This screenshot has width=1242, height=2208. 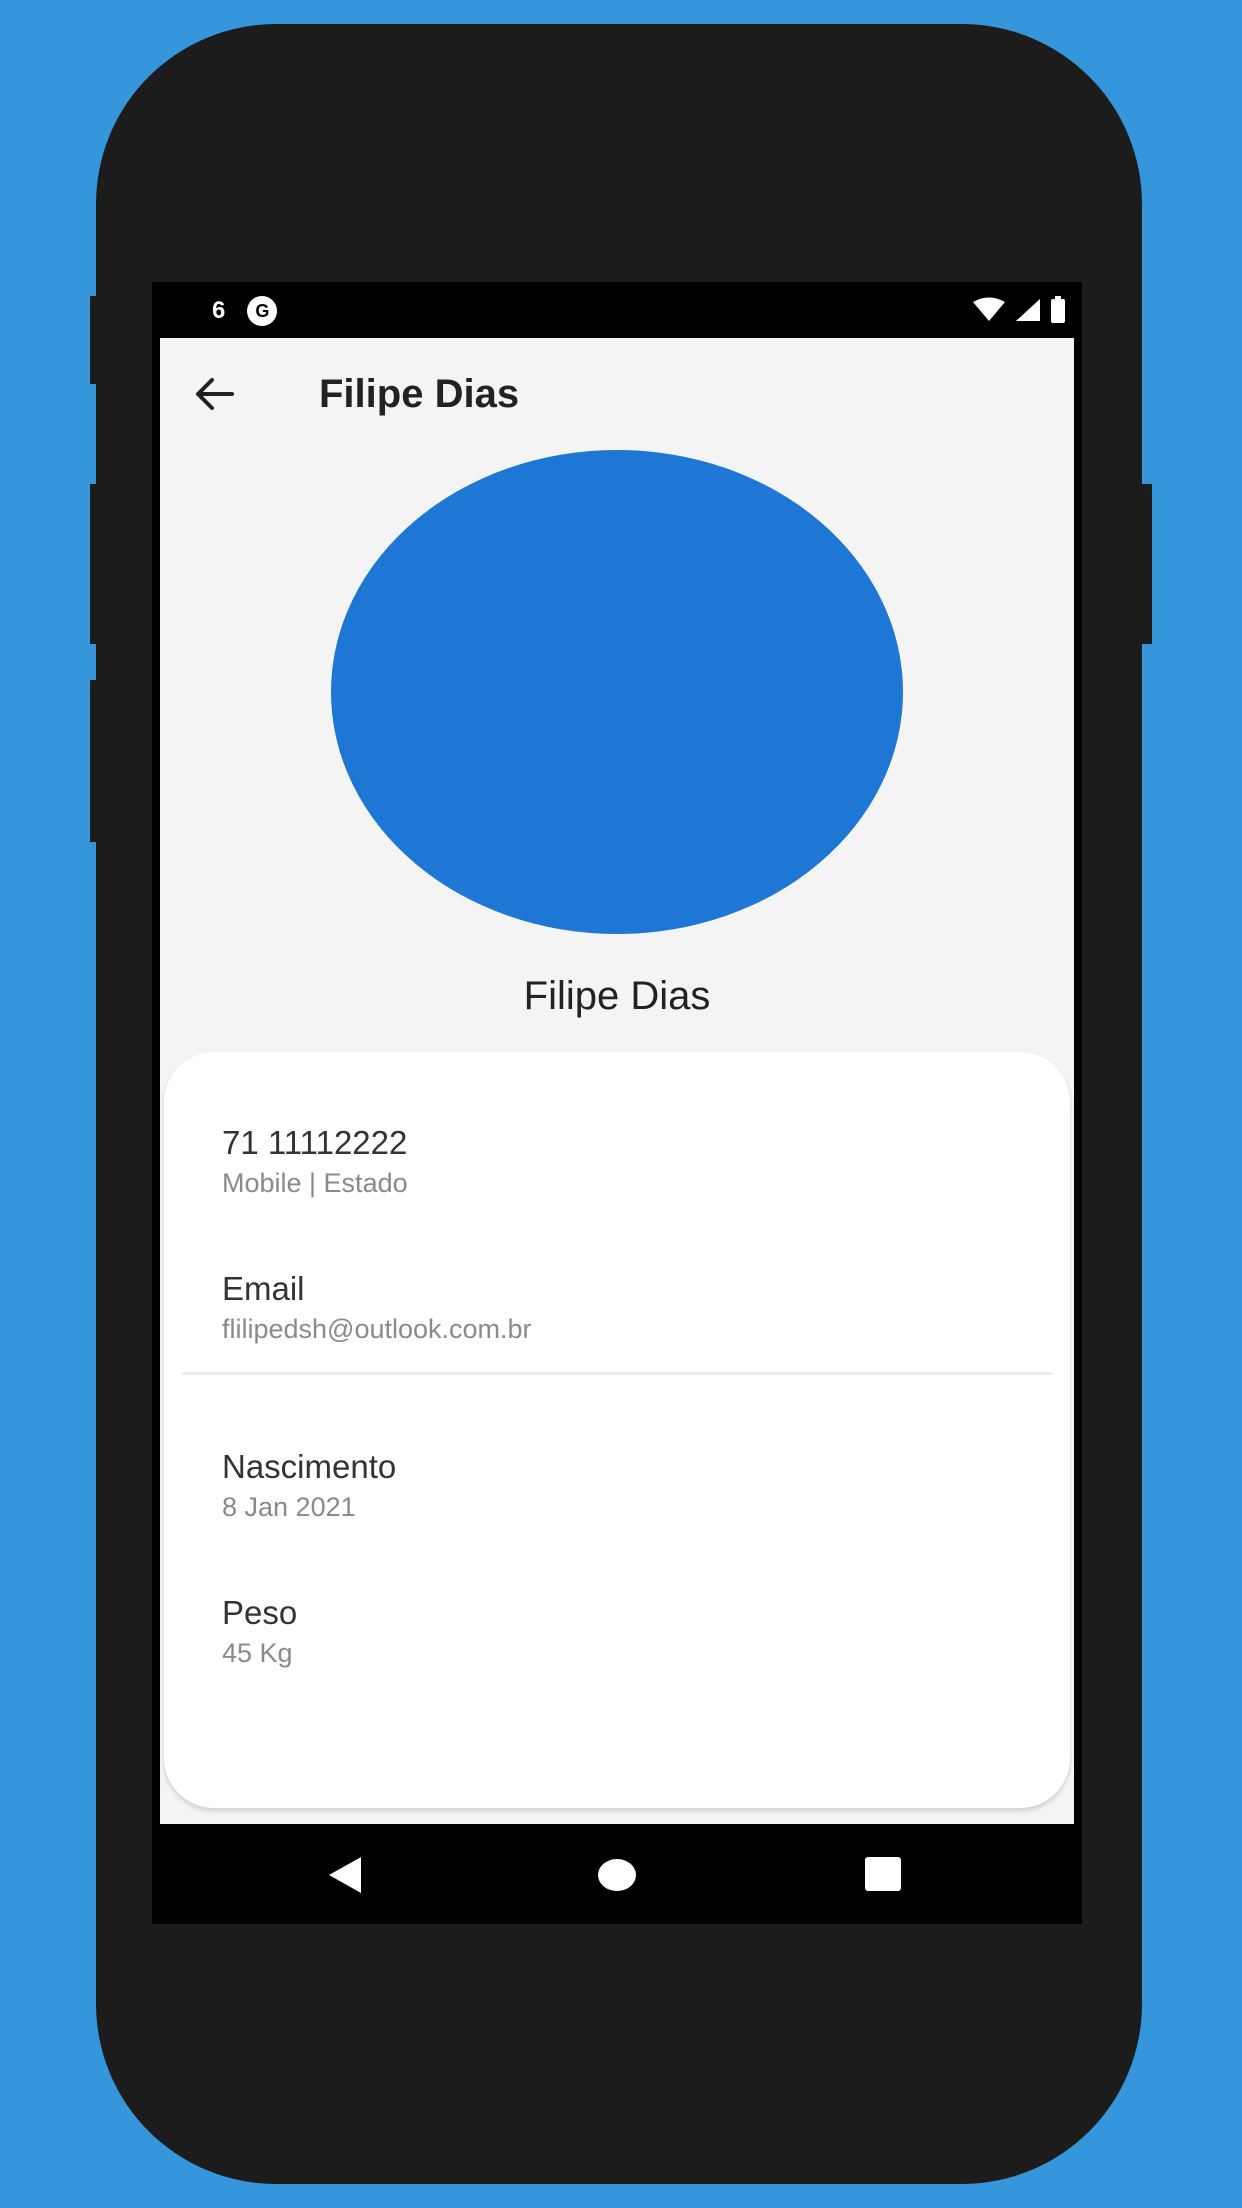 I want to click on wifi-icon, so click(x=989, y=309).